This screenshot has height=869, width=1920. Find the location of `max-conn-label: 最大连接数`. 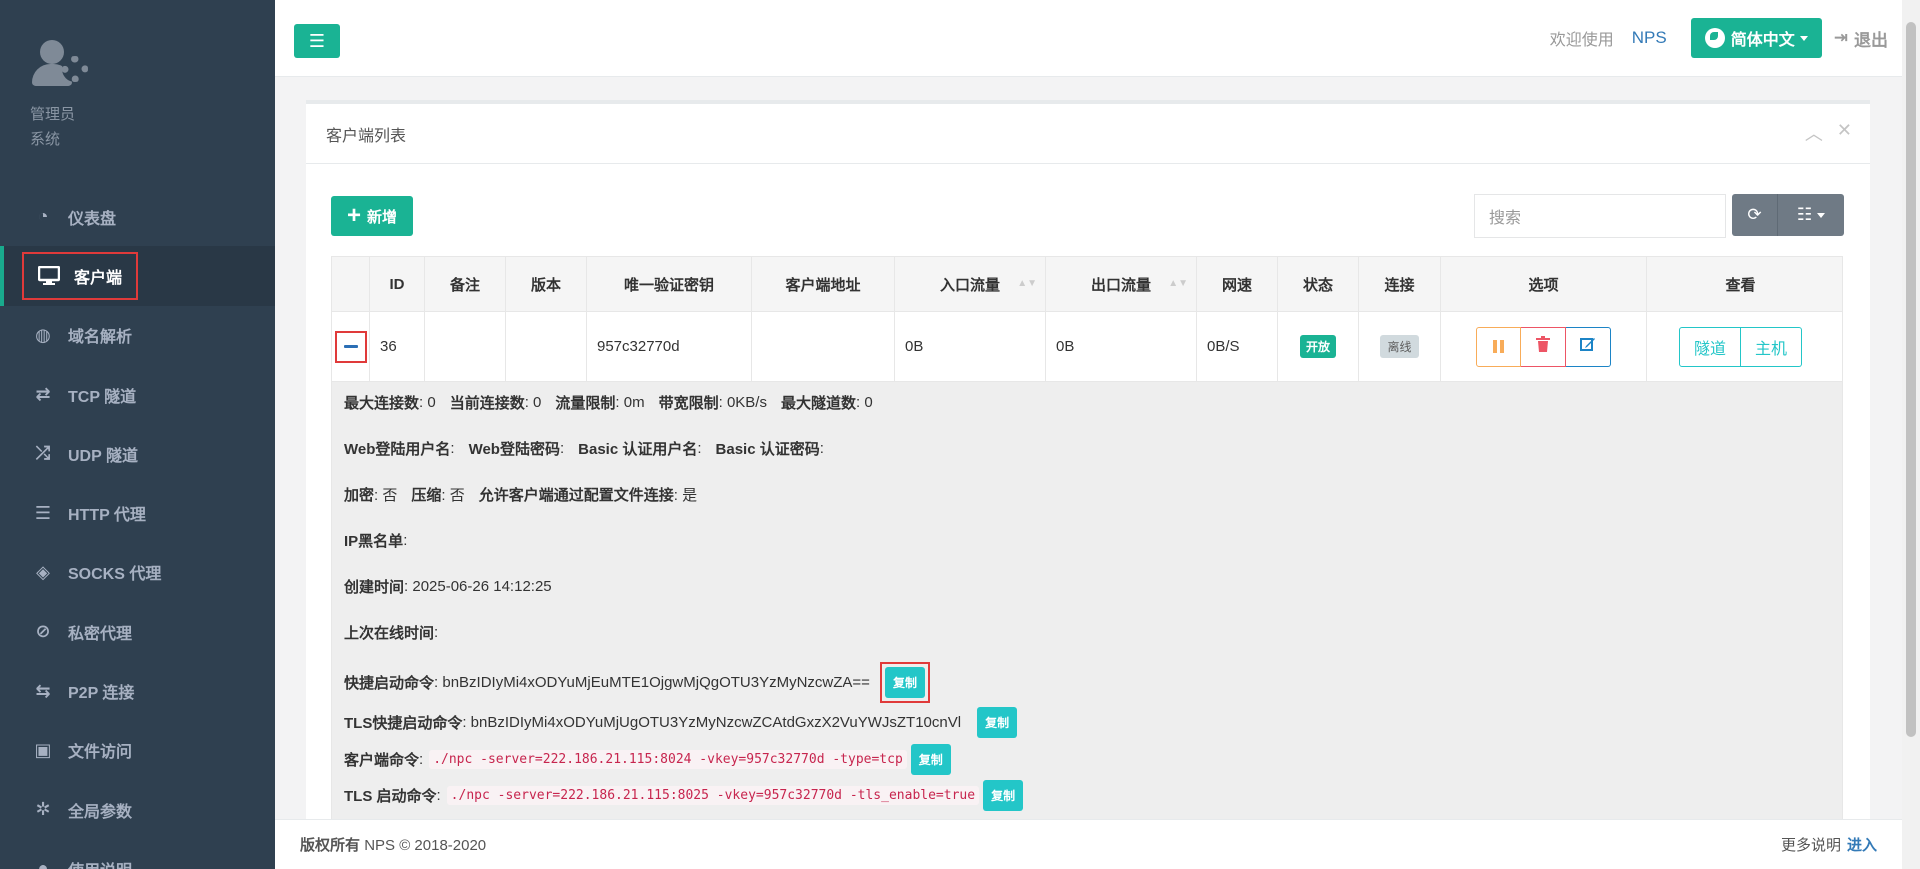

max-conn-label: 最大连接数 is located at coordinates (382, 403).